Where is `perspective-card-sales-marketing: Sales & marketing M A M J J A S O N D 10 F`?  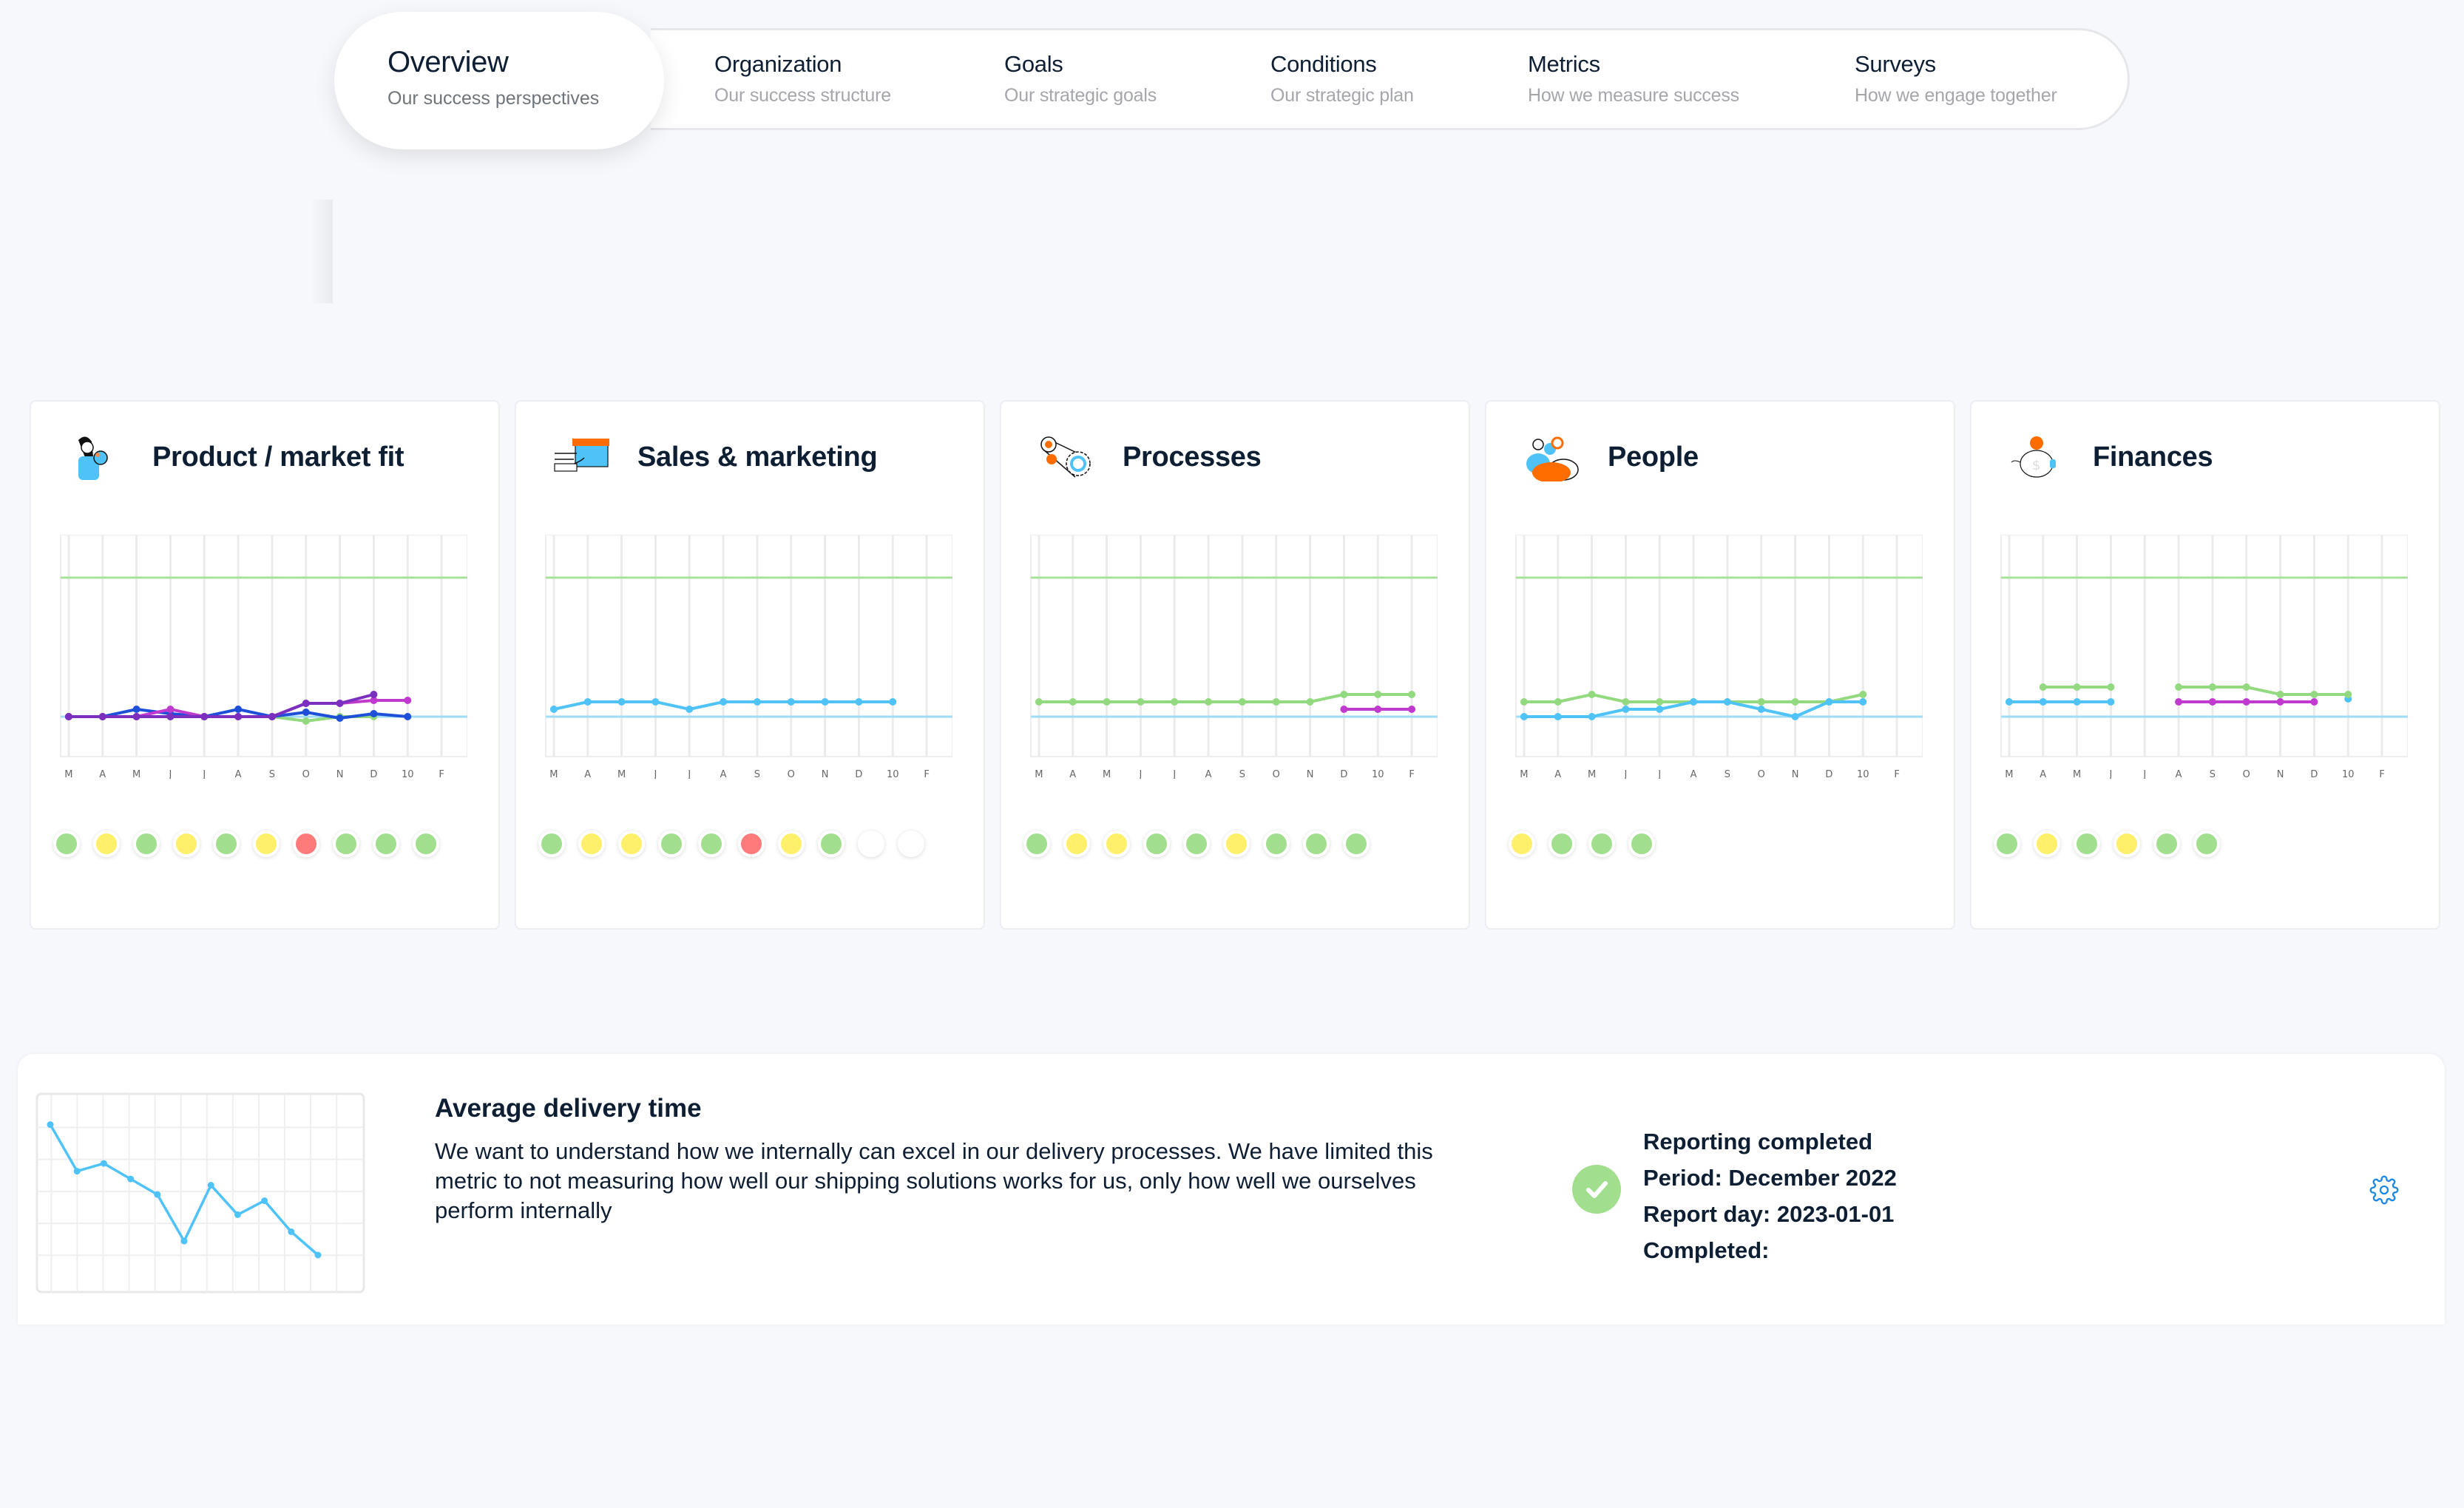 perspective-card-sales-marketing: Sales & marketing M A M J J A S O N D 10 F is located at coordinates (750, 665).